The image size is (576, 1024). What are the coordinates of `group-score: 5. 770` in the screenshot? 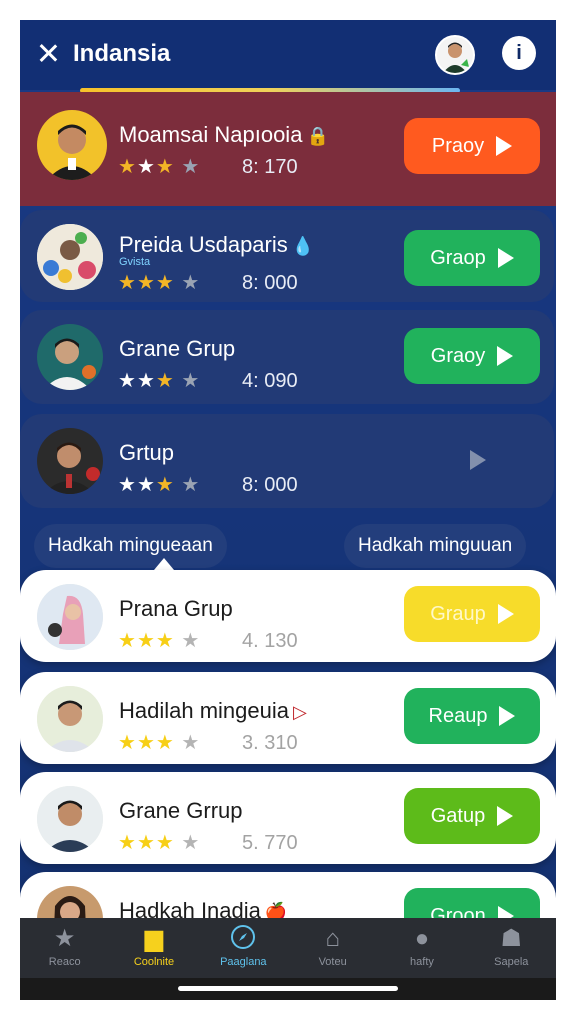 It's located at (270, 843).